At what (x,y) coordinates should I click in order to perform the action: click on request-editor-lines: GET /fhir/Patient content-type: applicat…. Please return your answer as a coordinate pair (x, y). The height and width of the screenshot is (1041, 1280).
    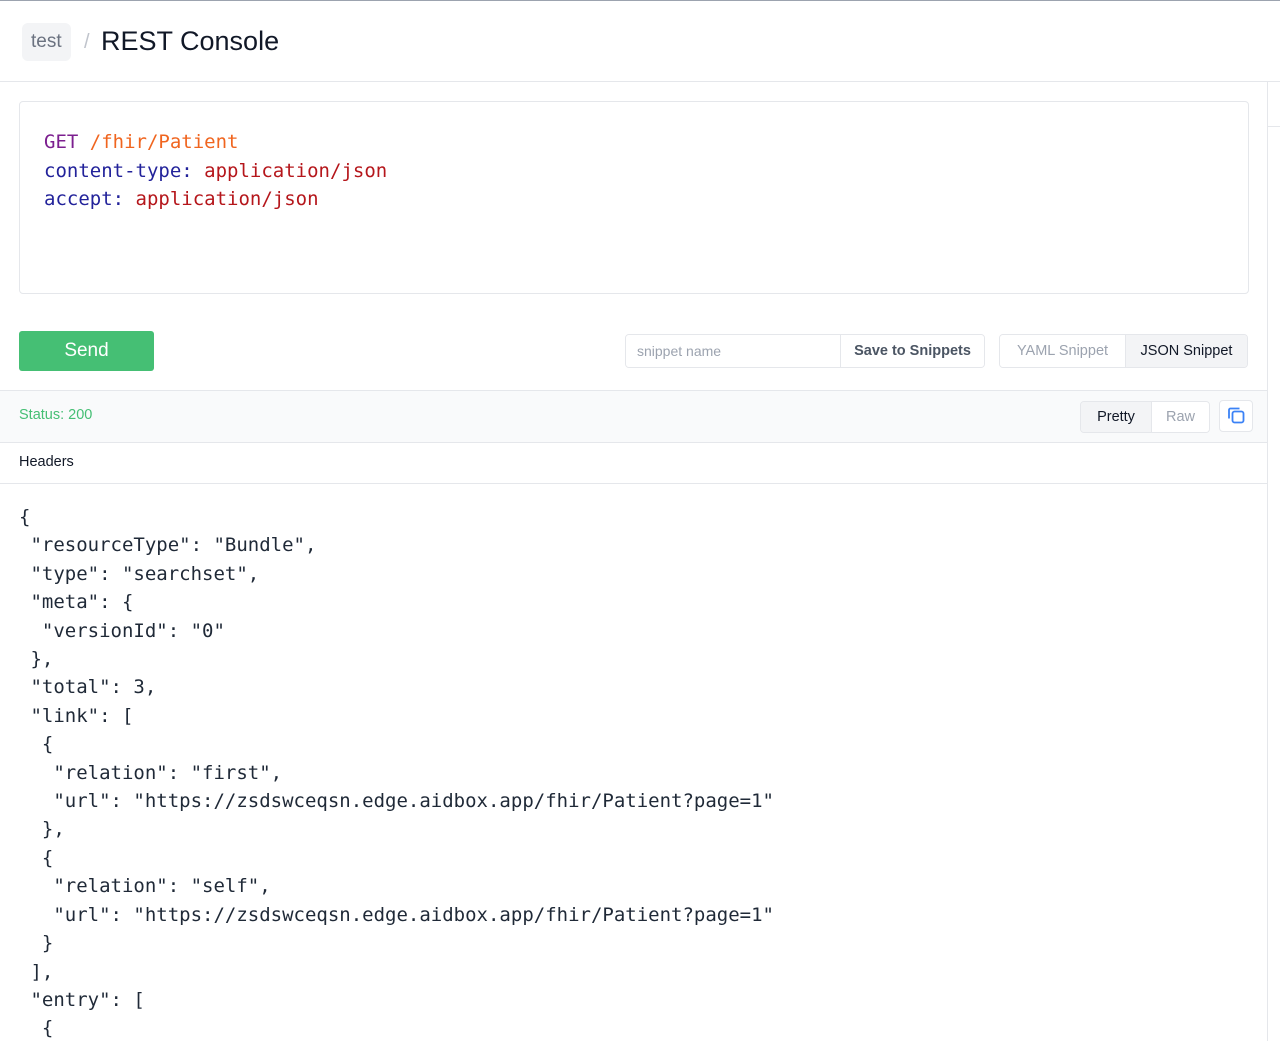
    Looking at the image, I should click on (215, 171).